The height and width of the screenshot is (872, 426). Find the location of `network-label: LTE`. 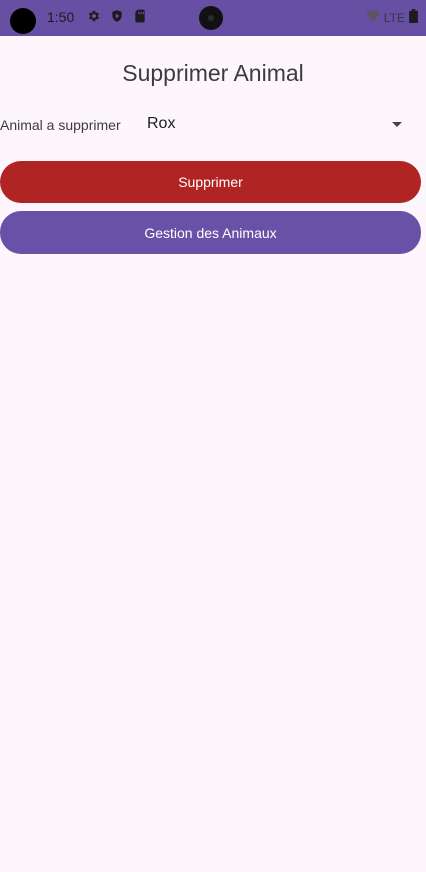

network-label: LTE is located at coordinates (394, 17).